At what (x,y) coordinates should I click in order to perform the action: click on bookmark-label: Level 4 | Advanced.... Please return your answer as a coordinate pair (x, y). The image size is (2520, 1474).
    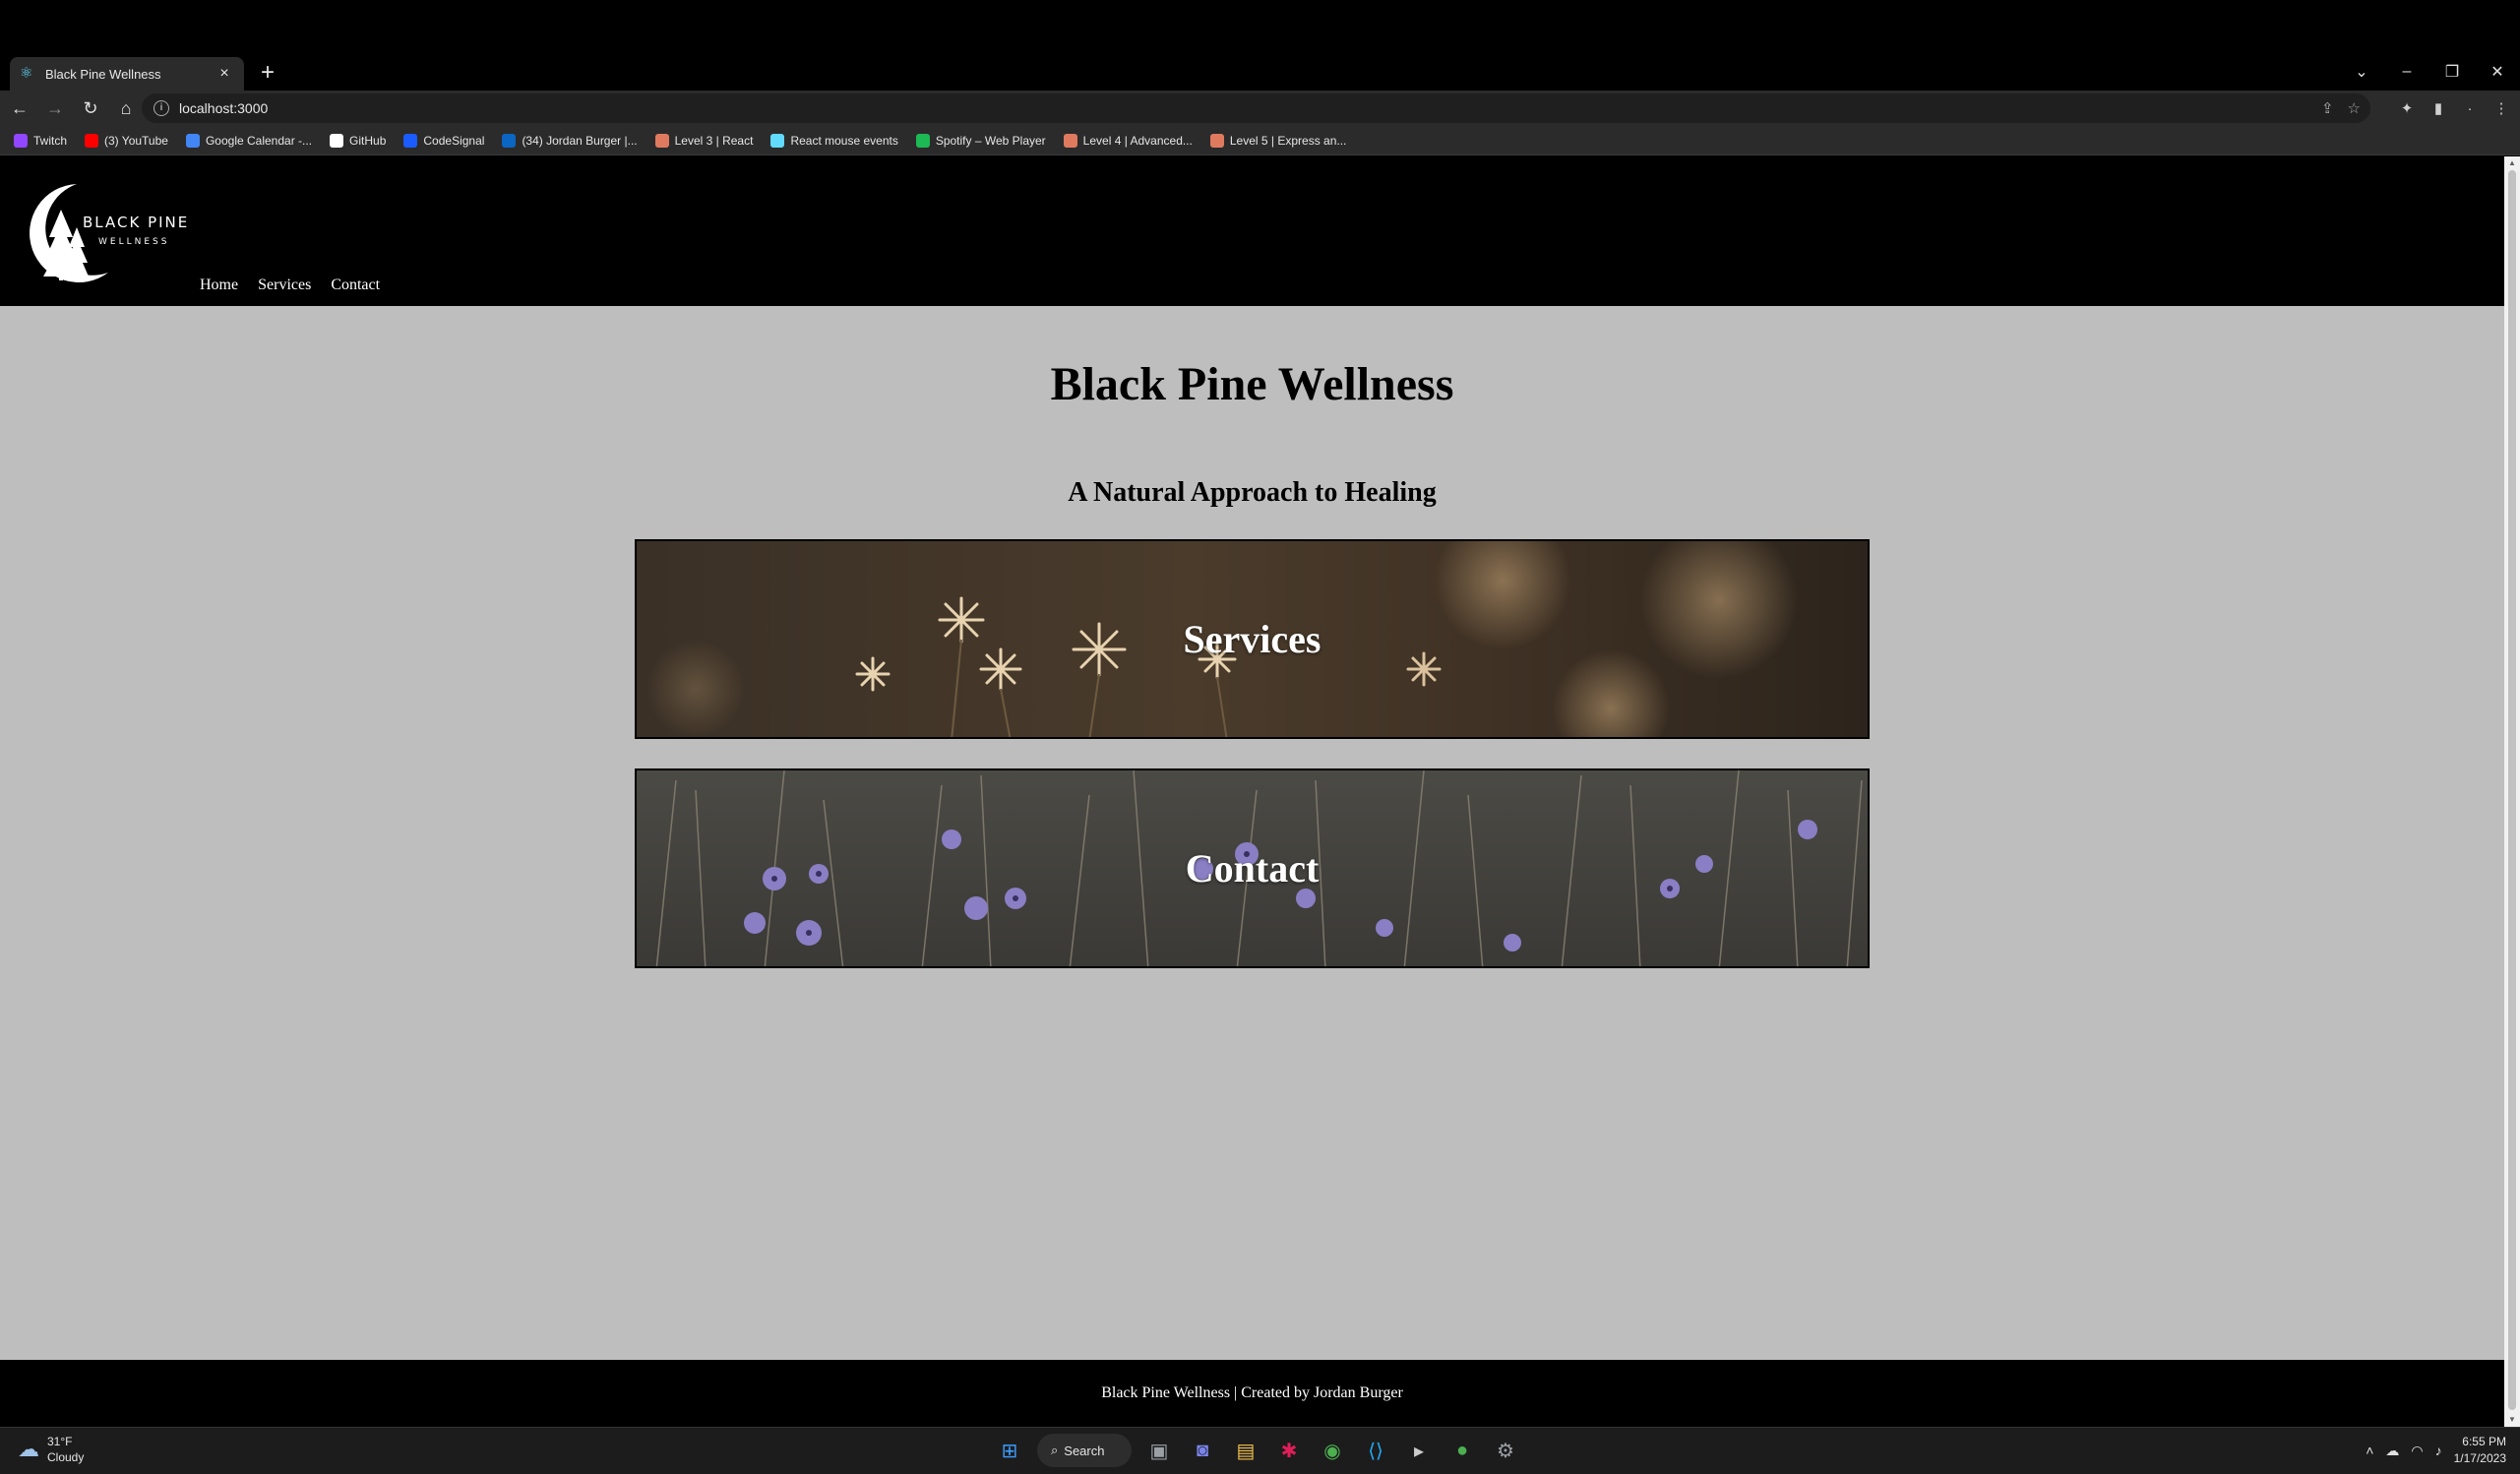
    Looking at the image, I should click on (1137, 140).